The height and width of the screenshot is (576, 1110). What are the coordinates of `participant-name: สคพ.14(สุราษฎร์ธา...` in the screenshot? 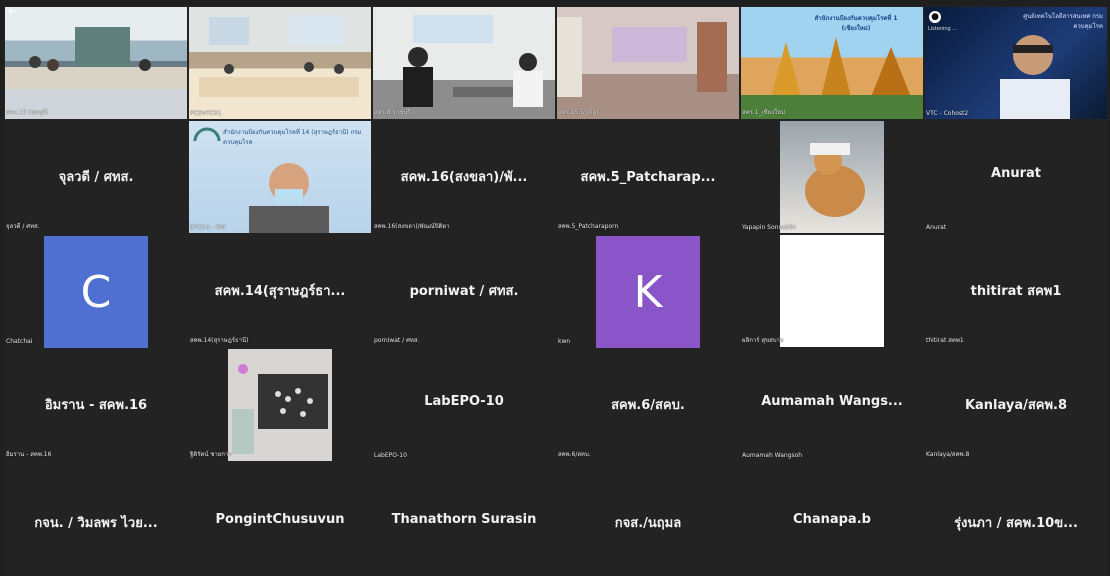 It's located at (280, 291).